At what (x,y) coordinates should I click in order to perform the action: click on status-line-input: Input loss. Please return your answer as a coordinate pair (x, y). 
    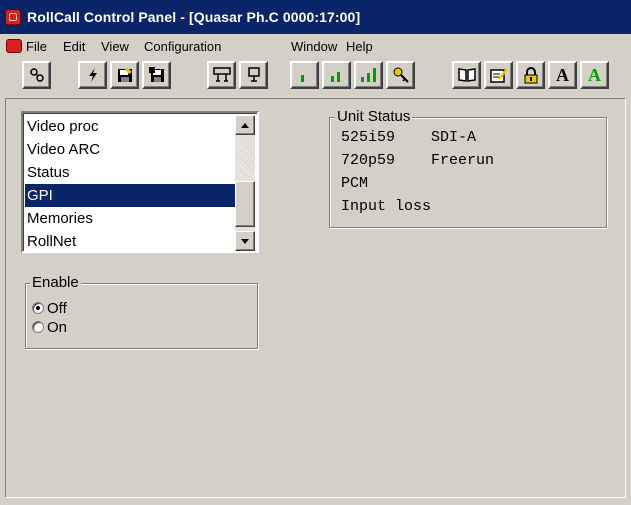
    Looking at the image, I should click on (386, 206).